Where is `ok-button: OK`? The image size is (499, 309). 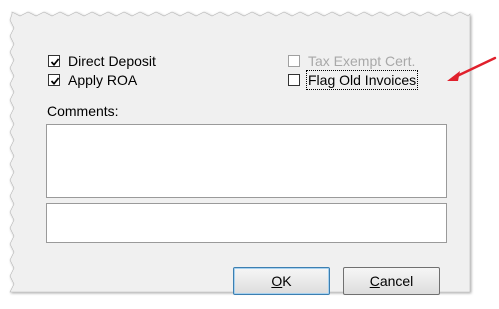
ok-button: OK is located at coordinates (281, 281).